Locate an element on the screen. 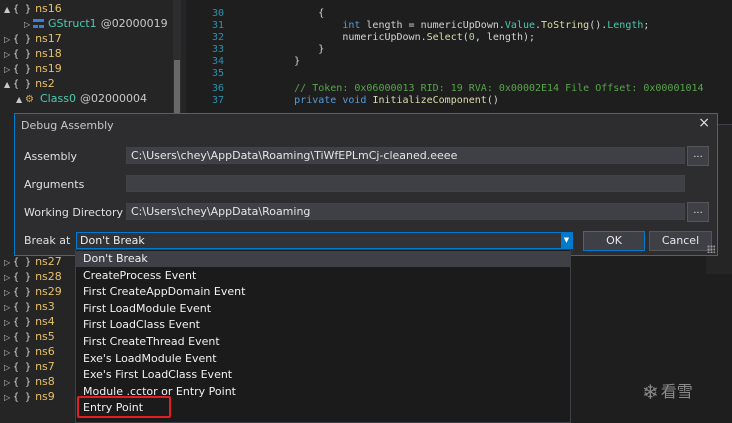 This screenshot has width=732, height=423. tree-item-ns29: ▷{ } ns29 is located at coordinates (31, 291).